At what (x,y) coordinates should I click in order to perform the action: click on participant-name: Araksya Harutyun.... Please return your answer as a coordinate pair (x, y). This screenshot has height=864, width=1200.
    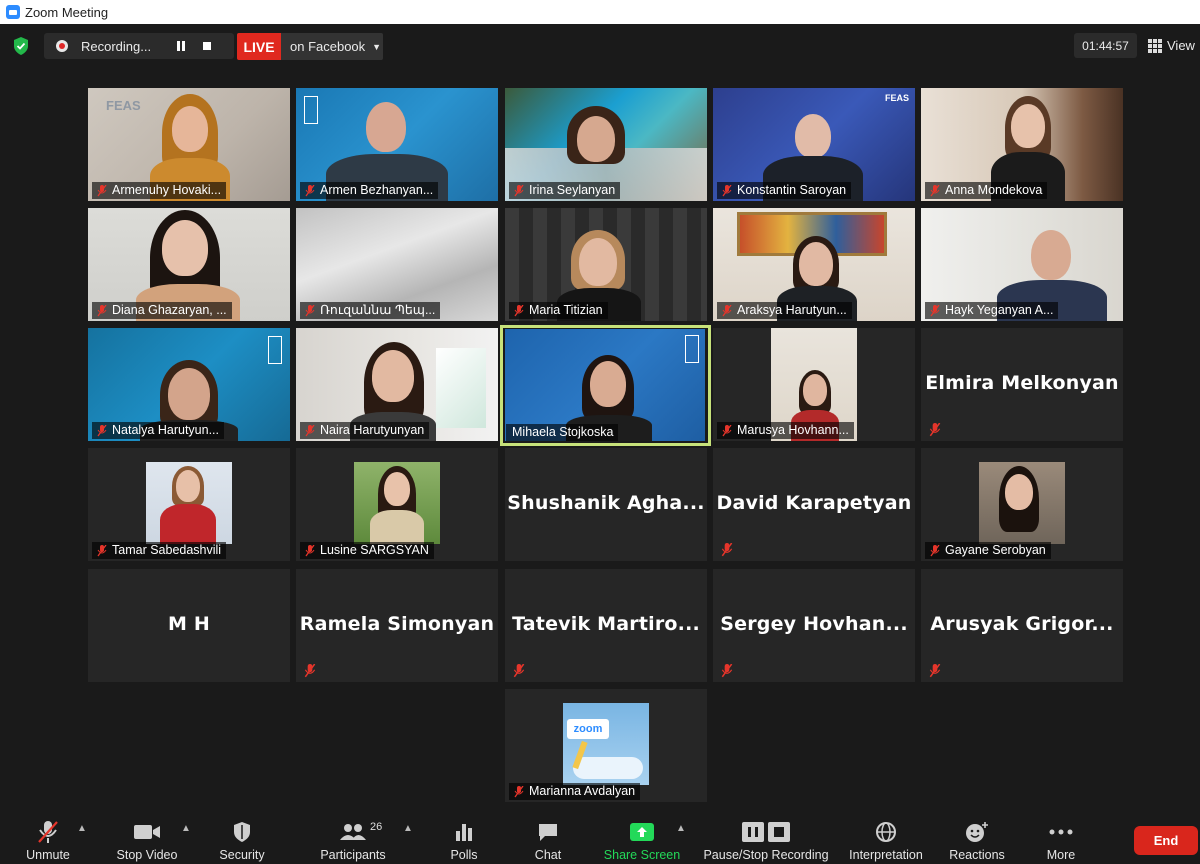
    Looking at the image, I should click on (784, 310).